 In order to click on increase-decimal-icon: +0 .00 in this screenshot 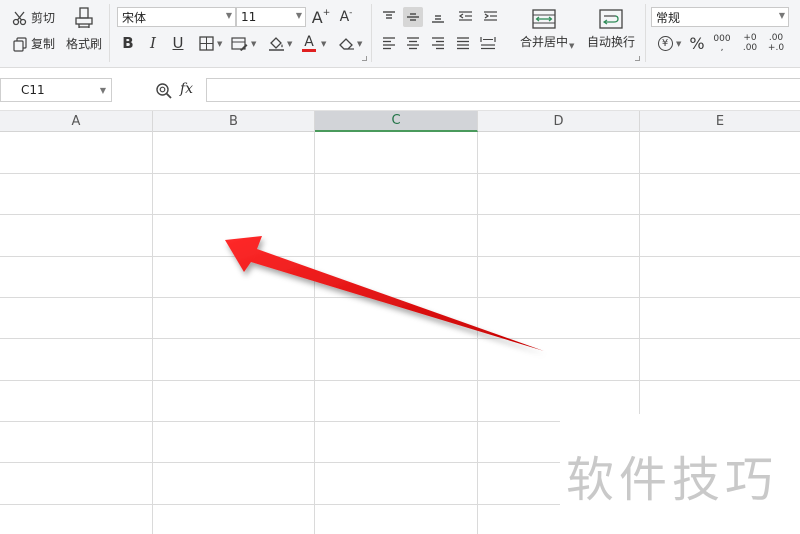, I will do `click(750, 43)`.